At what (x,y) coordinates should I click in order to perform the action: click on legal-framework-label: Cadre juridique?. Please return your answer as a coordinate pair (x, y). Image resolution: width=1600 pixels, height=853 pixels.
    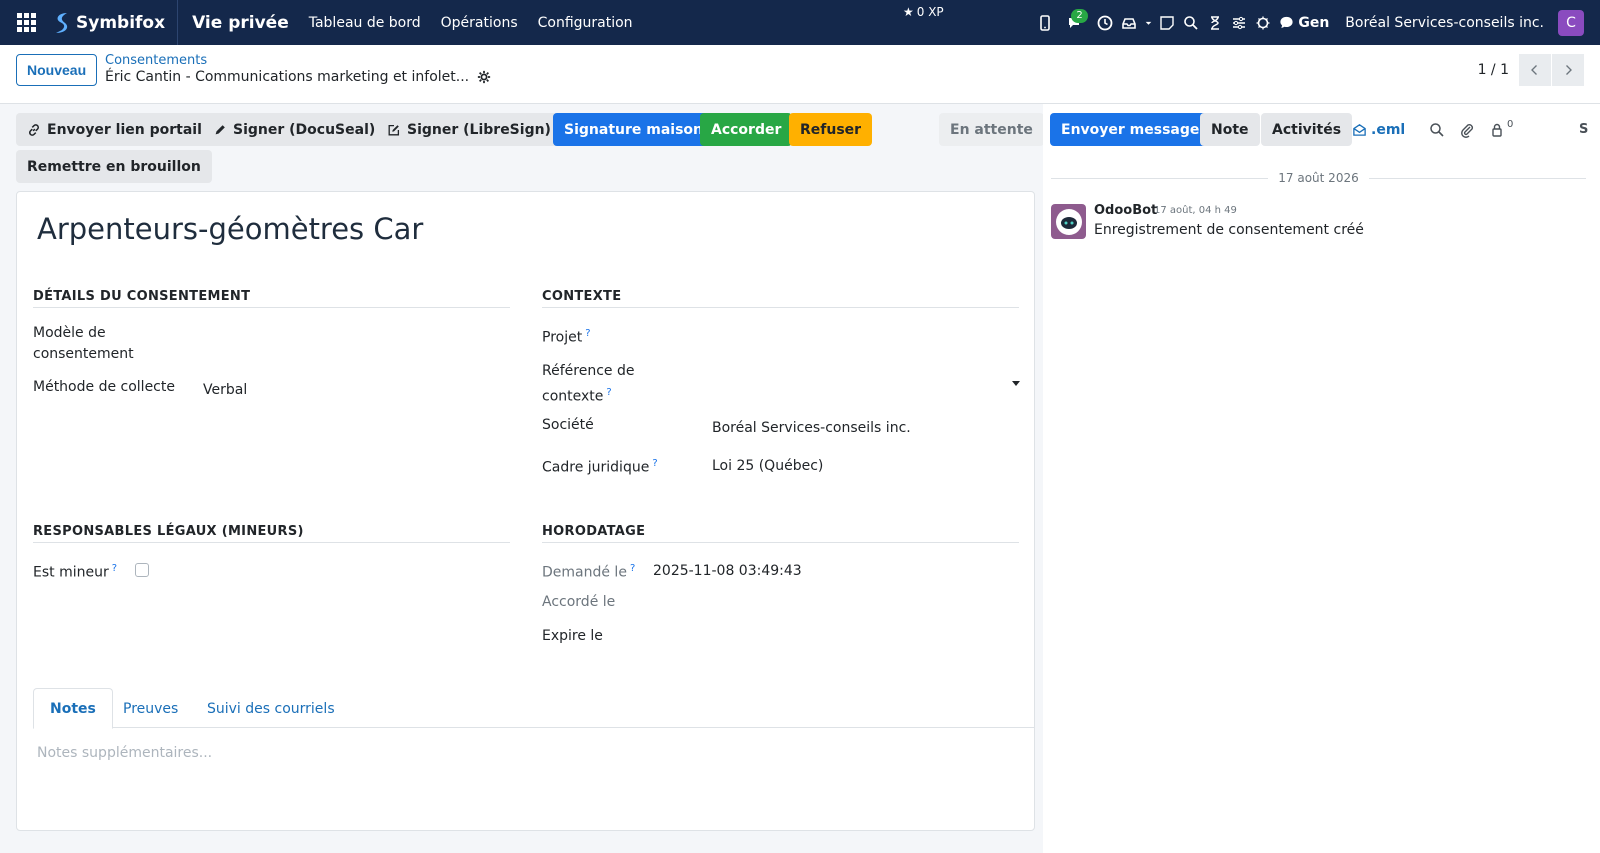
    Looking at the image, I should click on (600, 466).